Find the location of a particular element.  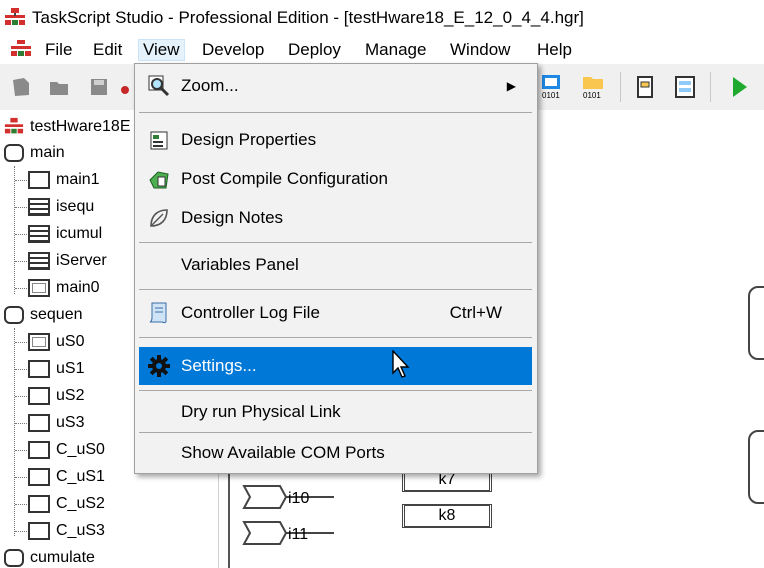

svg-text: i10 is located at coordinates (298, 498).